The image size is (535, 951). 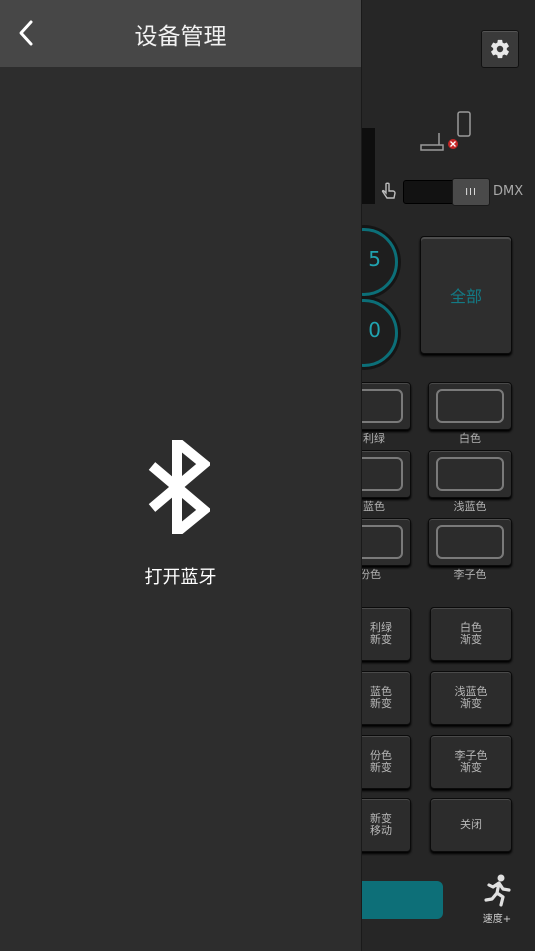 I want to click on gradient-button-light-blue: 浅蓝色 渐变, so click(x=471, y=698).